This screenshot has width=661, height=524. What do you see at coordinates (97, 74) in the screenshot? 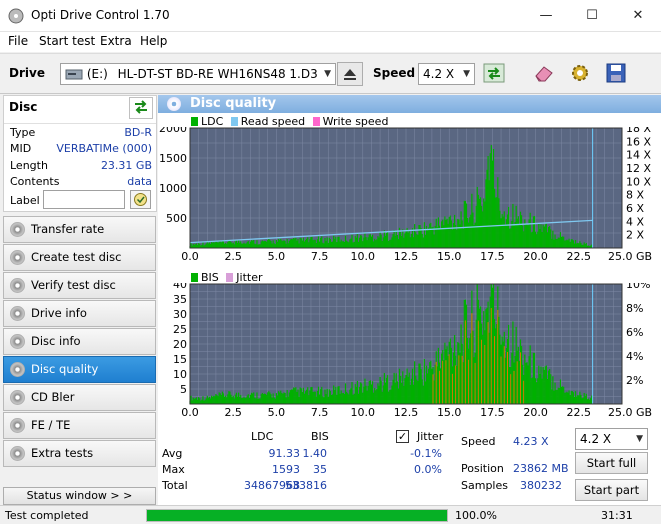
I see `drive-letter: (E:)` at bounding box center [97, 74].